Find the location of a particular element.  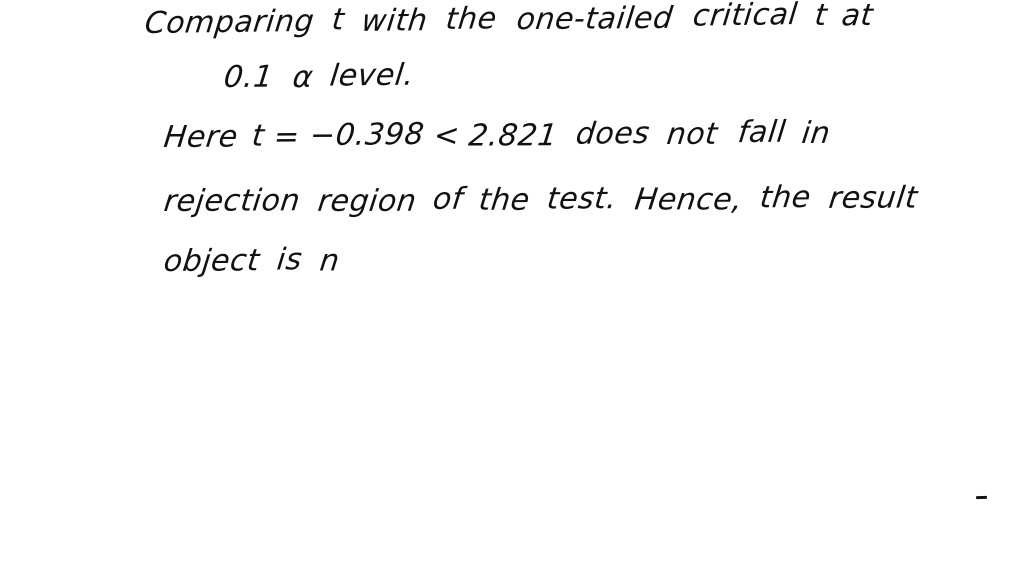

handwritten-word: Here is located at coordinates (201, 137).